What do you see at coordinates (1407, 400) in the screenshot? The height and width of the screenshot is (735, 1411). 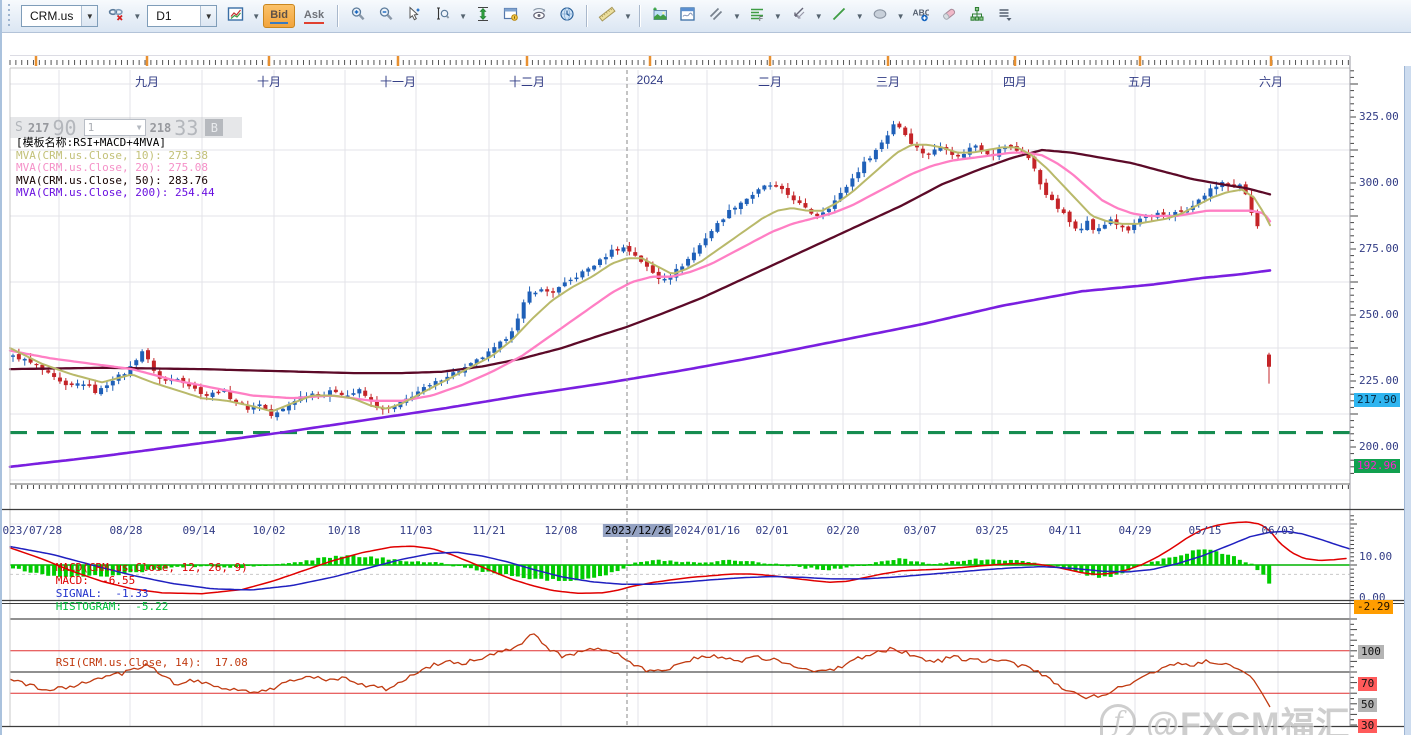 I see `vertical-scrollbar` at bounding box center [1407, 400].